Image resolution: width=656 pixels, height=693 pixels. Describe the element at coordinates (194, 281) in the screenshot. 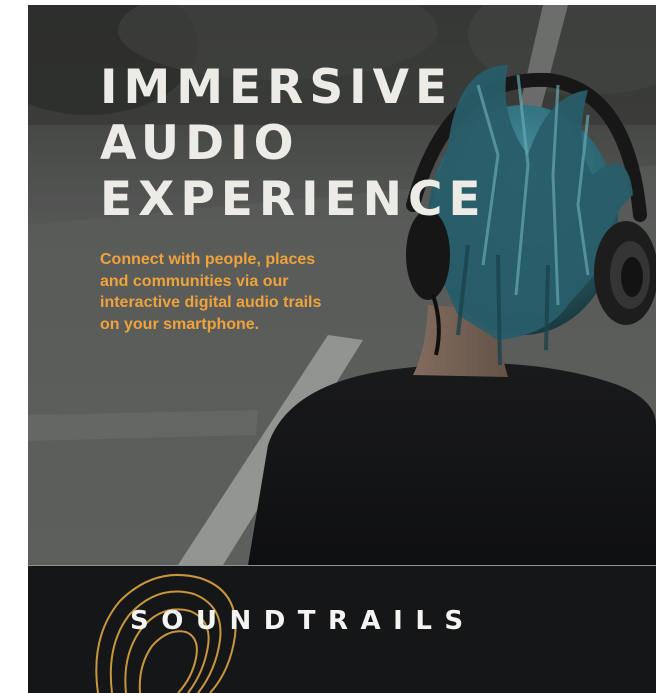

I see `tagline-line: and communities via our` at that location.